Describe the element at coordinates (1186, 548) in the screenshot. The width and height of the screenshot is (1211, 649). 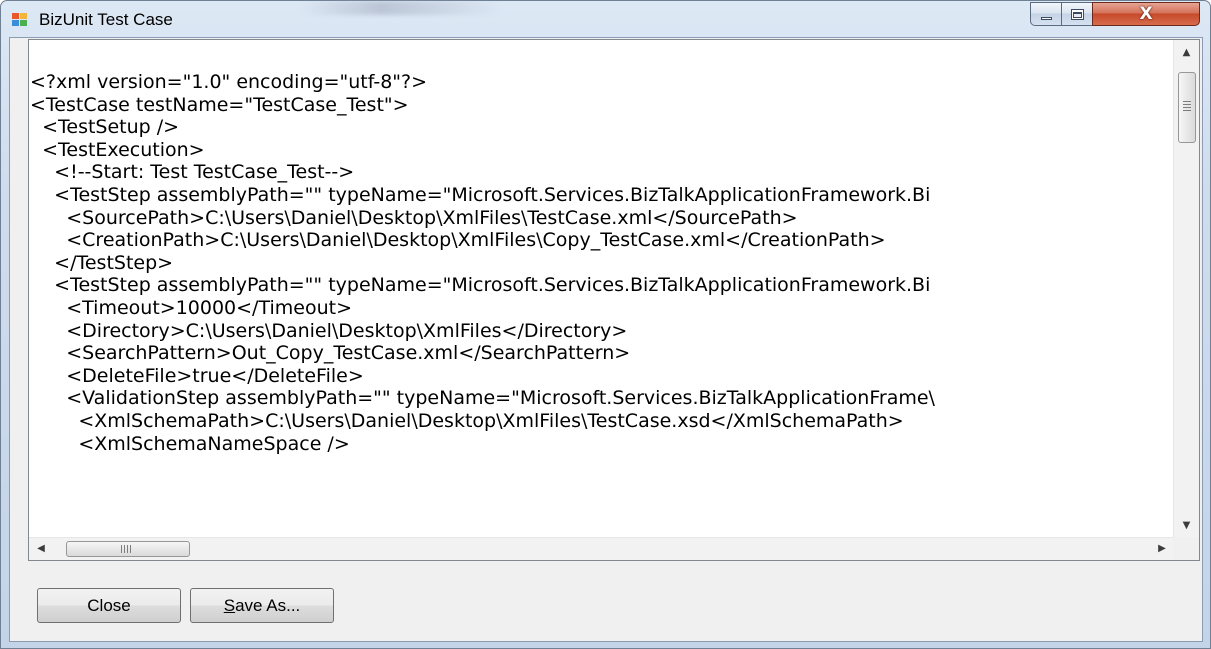
I see `scrollbar-corner` at that location.